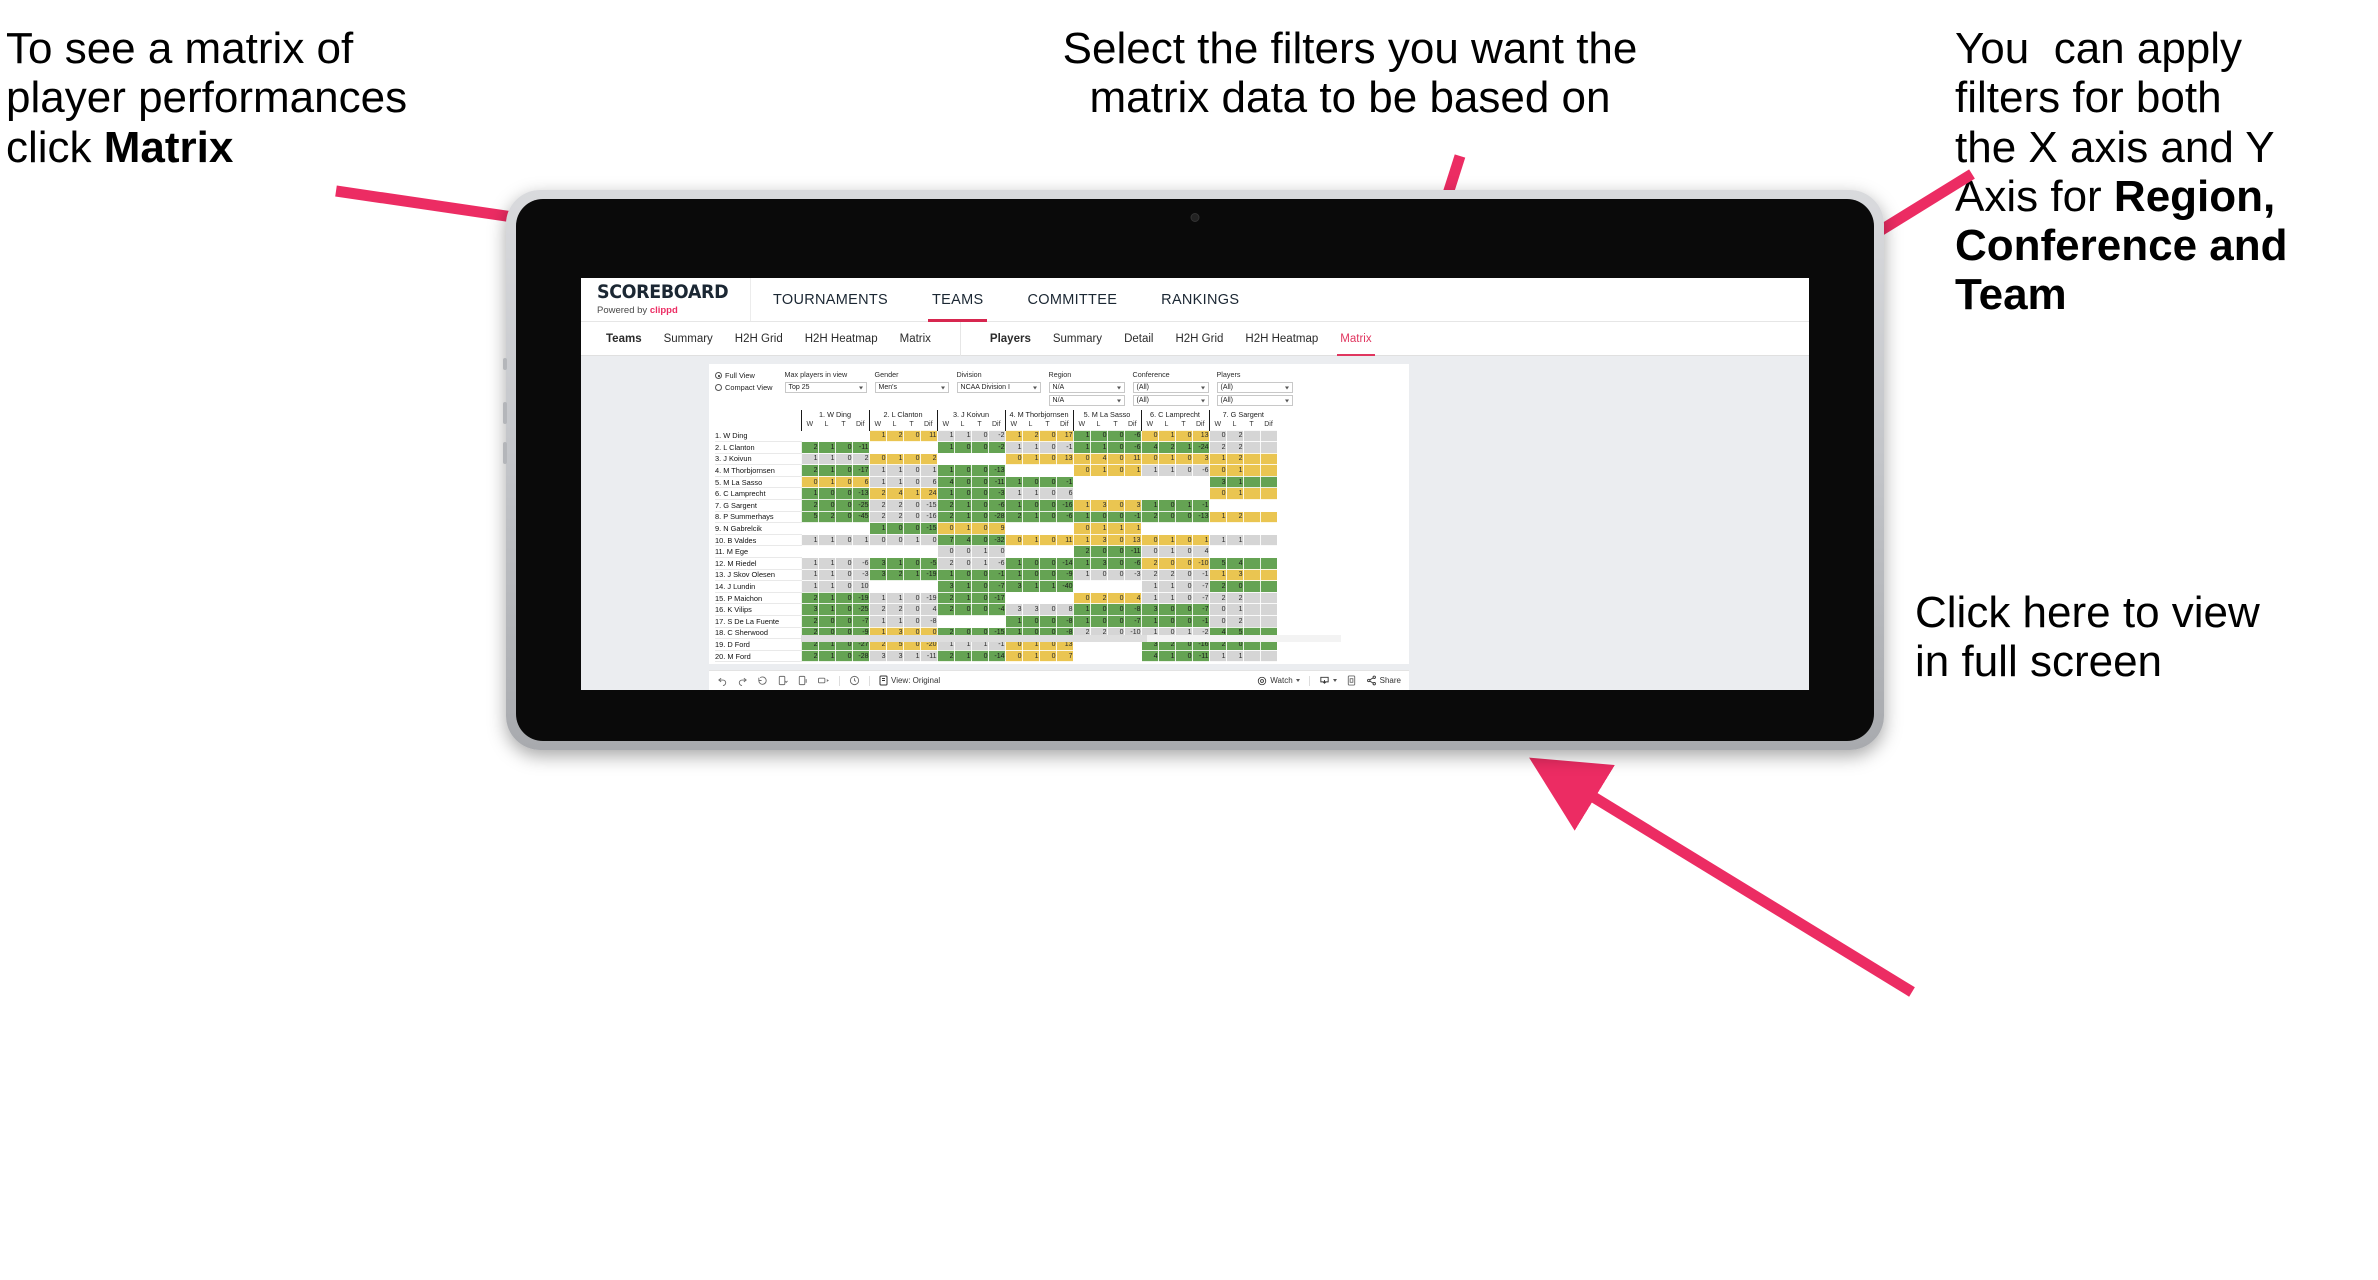 The image size is (2378, 1280). I want to click on matrix-row-header: 4. M Thorbjornsen, so click(758, 470).